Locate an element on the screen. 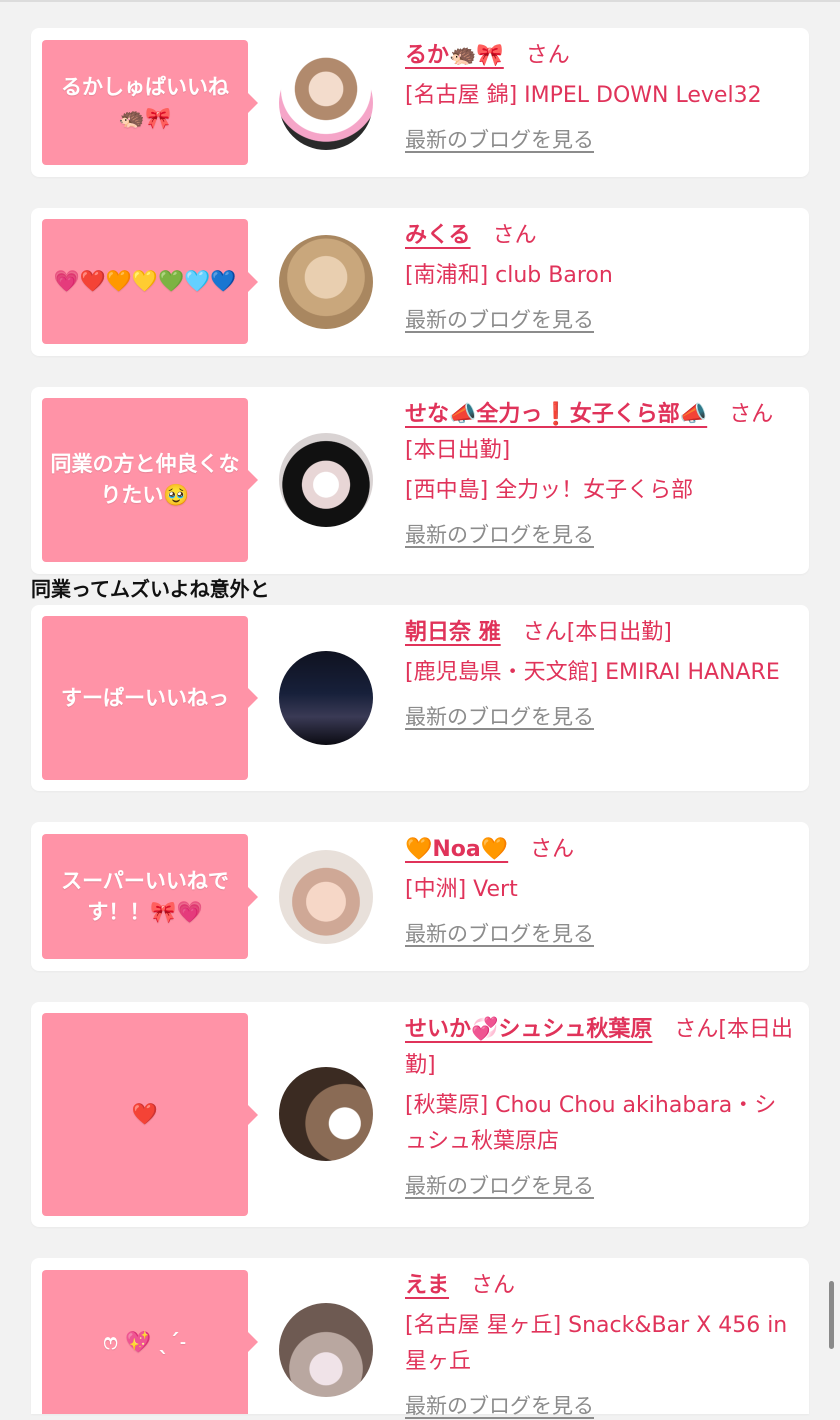  message-text: るかしゅぱいいね🦔🎀 is located at coordinates (145, 102).